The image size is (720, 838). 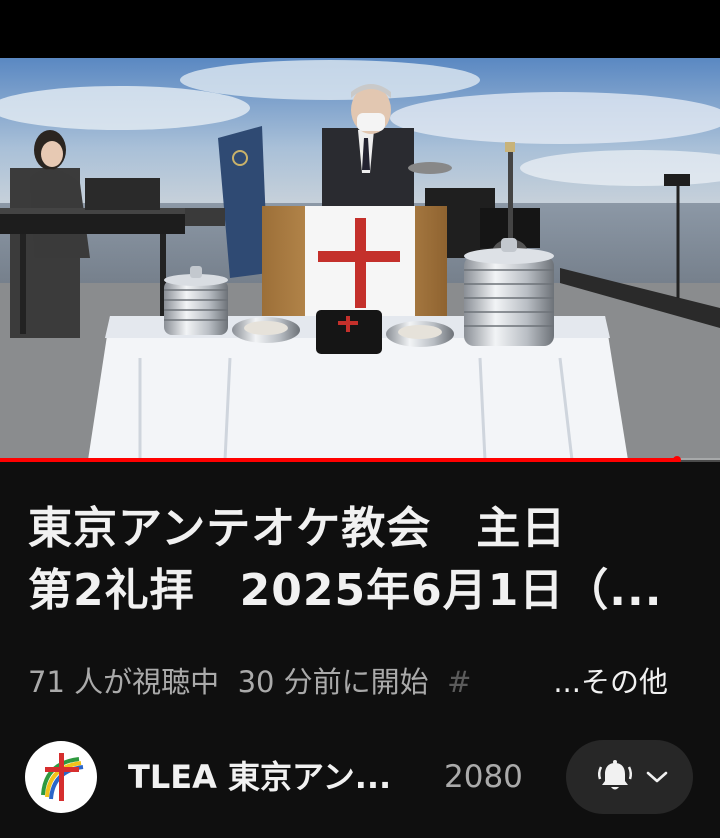 What do you see at coordinates (459, 682) in the screenshot?
I see `hashtag: #` at bounding box center [459, 682].